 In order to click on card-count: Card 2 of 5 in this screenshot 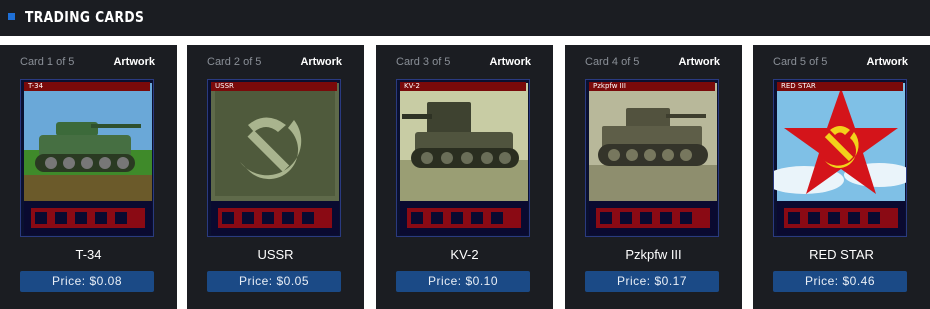, I will do `click(234, 62)`.